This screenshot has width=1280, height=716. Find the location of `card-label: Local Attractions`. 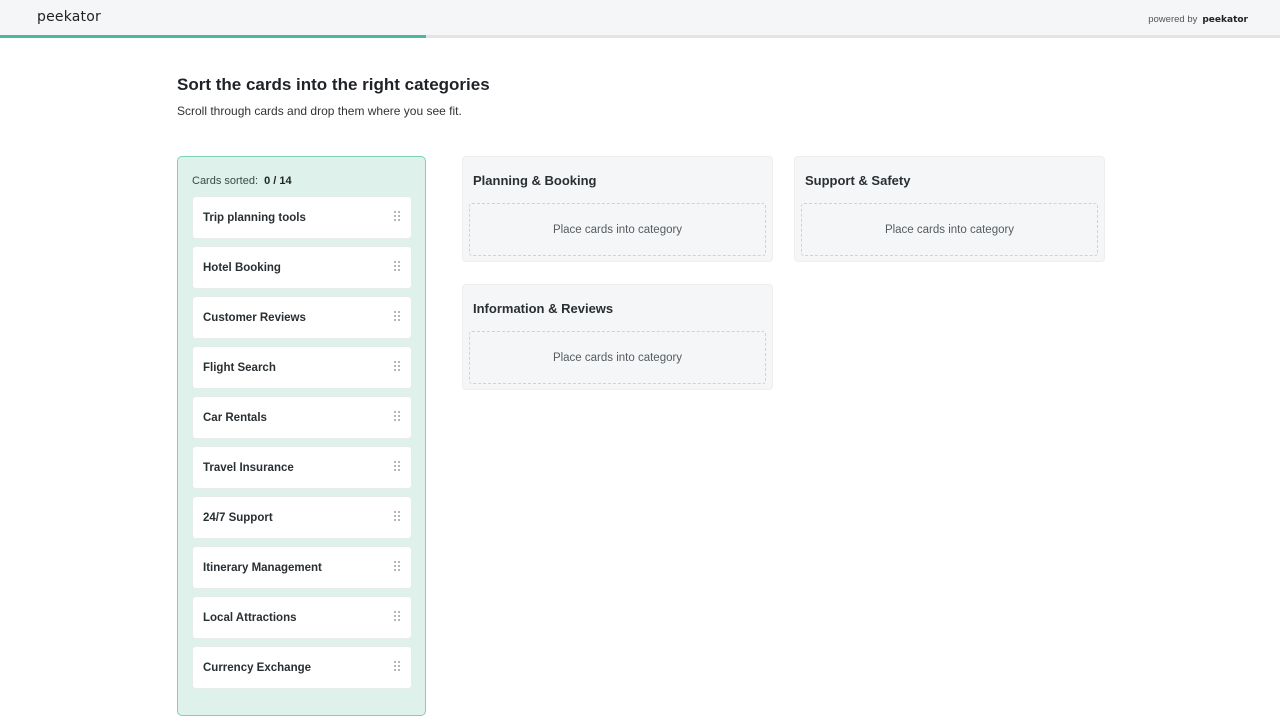

card-label: Local Attractions is located at coordinates (250, 617).